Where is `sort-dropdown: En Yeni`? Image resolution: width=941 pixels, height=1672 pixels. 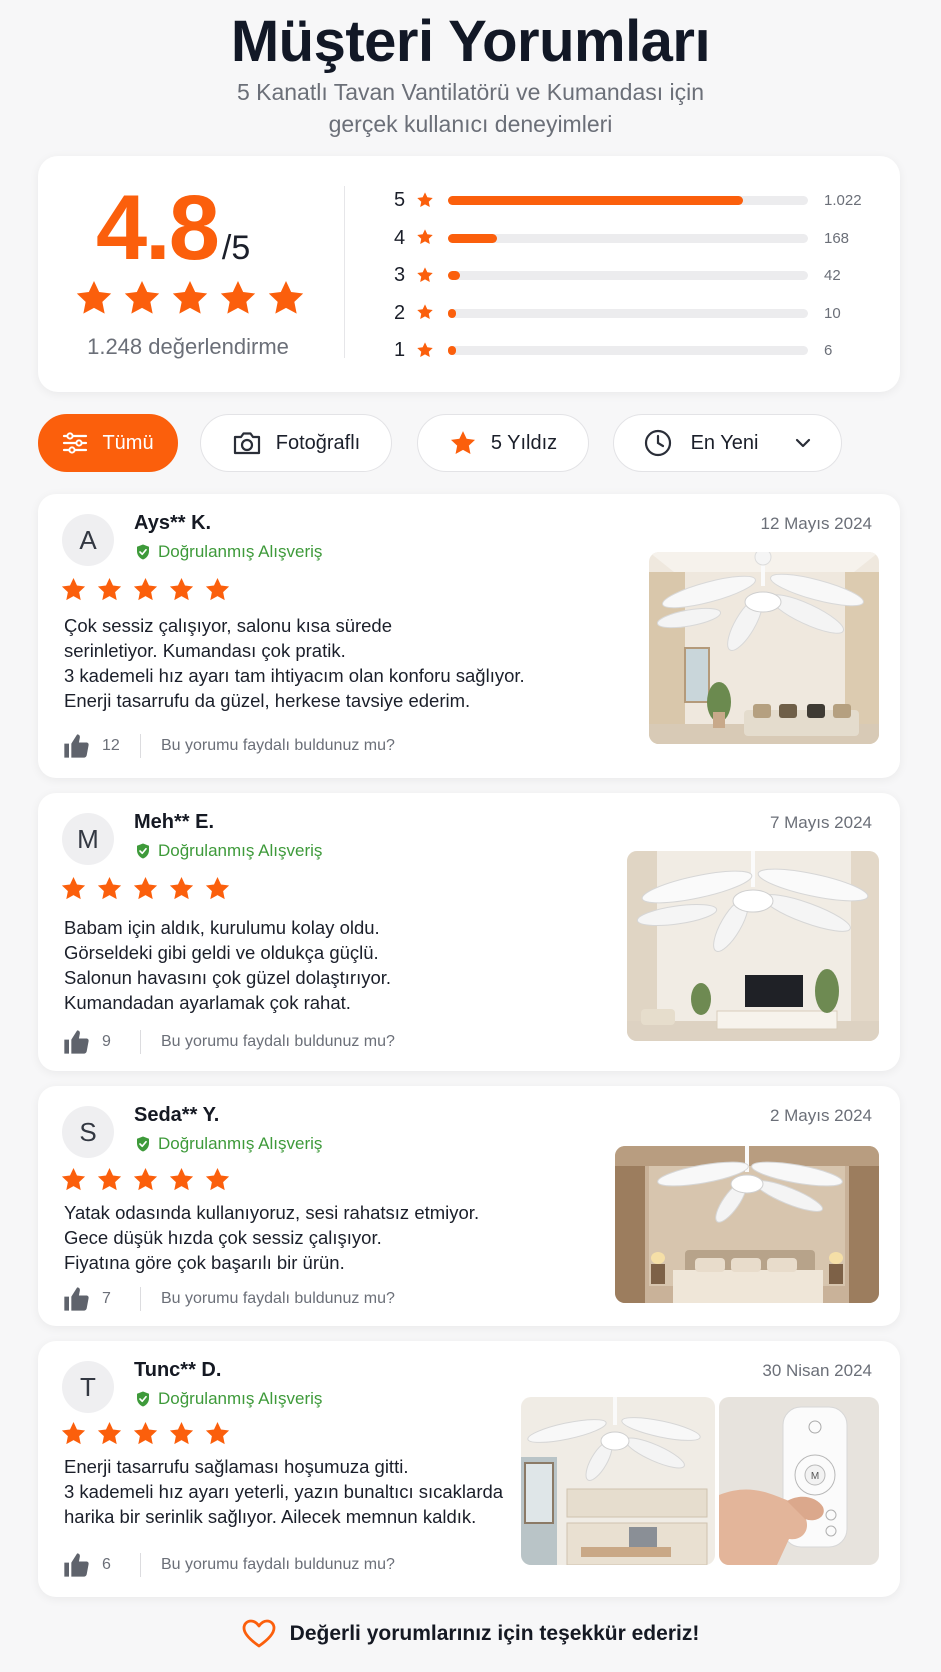
sort-dropdown: En Yeni is located at coordinates (727, 443).